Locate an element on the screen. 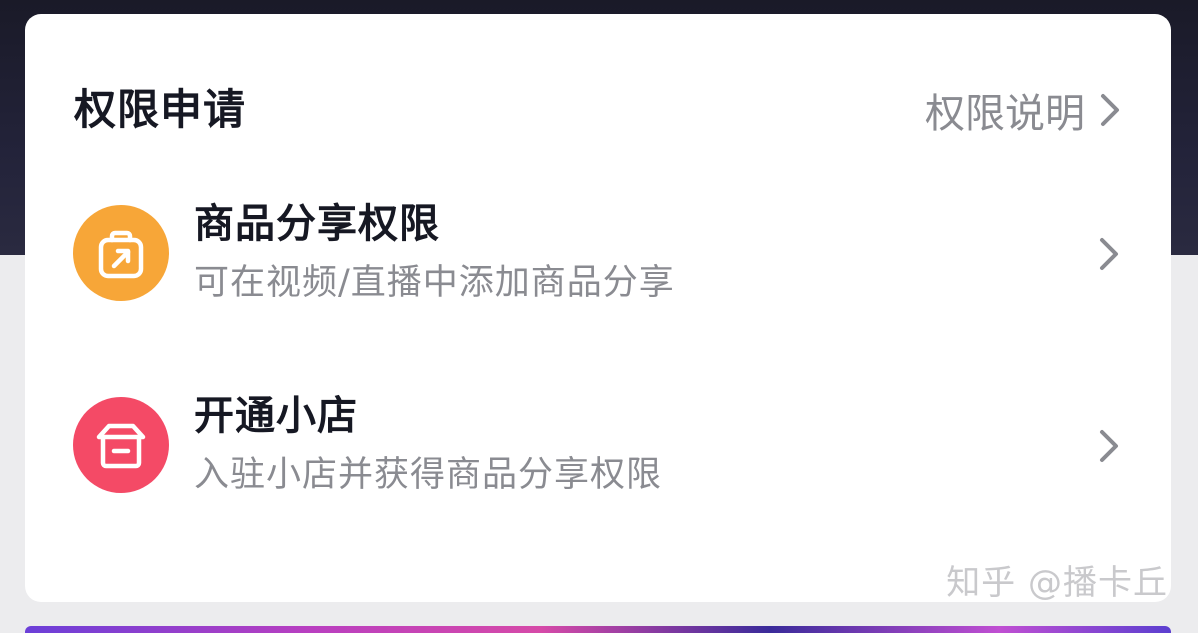  permission-info-label: 权限说明 is located at coordinates (1005, 114).